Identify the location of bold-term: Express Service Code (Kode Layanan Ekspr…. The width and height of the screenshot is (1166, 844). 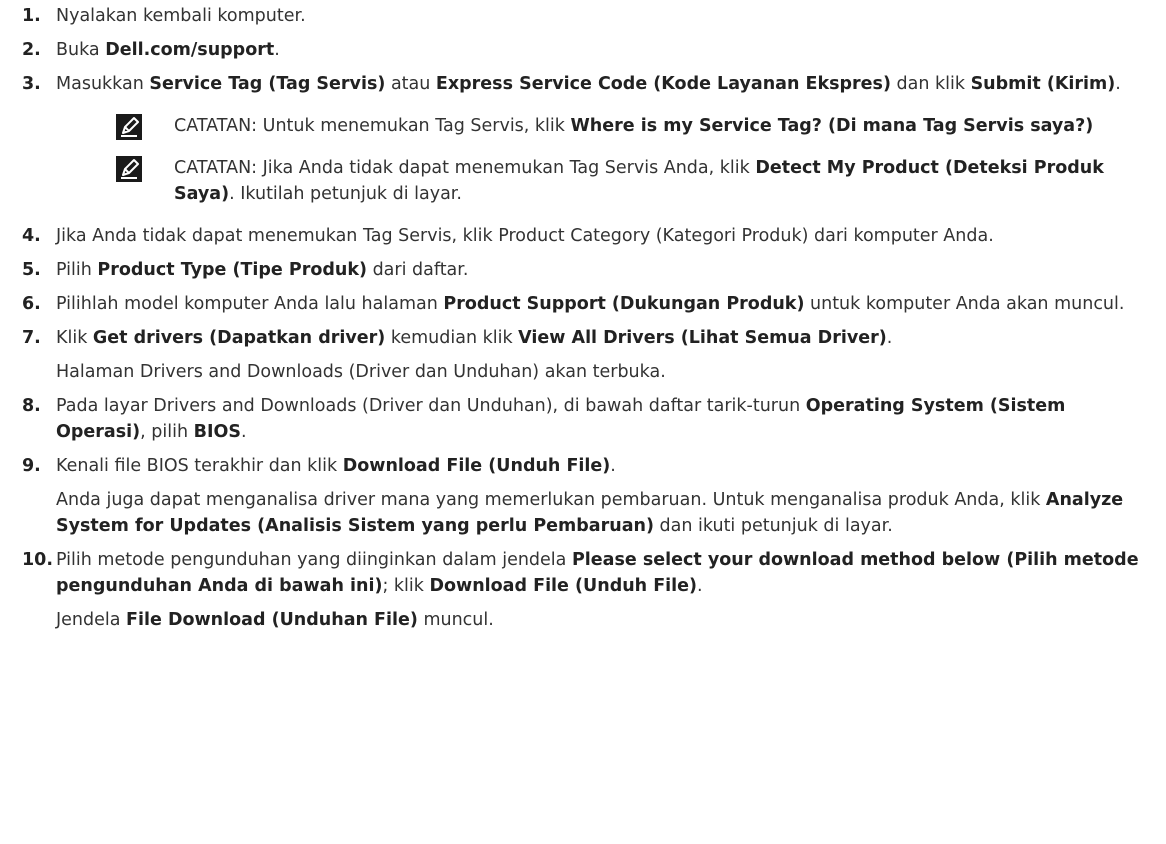
(663, 84).